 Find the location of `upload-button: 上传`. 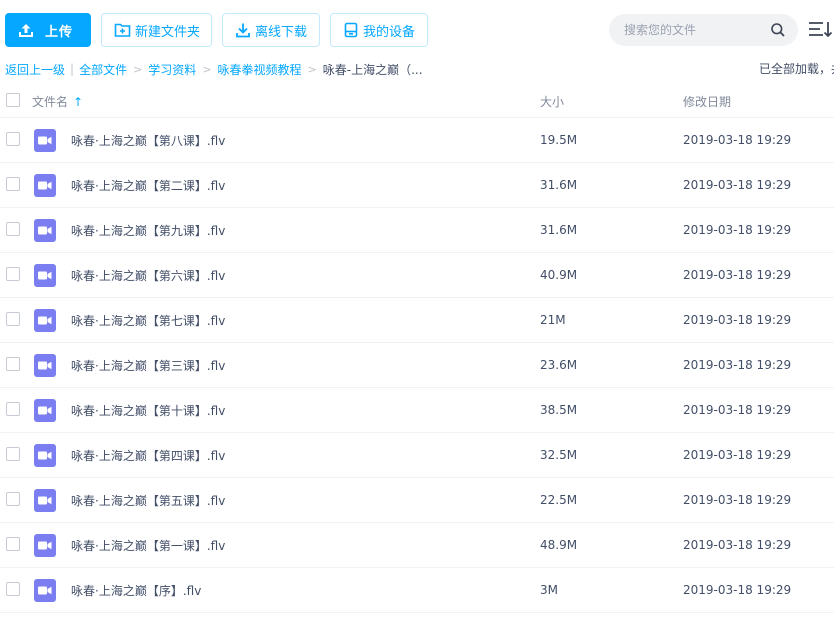

upload-button: 上传 is located at coordinates (48, 30).